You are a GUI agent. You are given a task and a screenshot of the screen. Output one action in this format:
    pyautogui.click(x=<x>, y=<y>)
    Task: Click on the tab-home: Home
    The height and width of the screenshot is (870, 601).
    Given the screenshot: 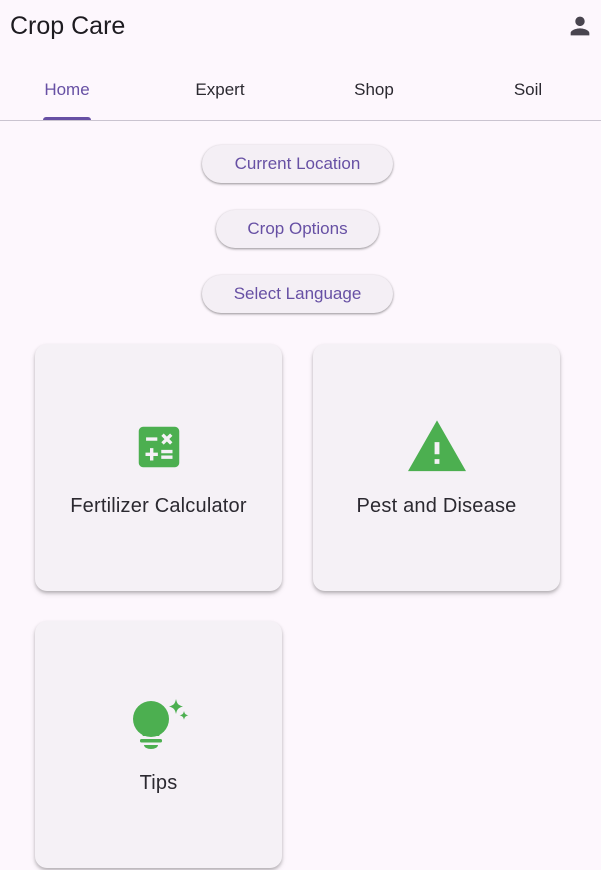 What is the action you would take?
    pyautogui.click(x=71, y=90)
    